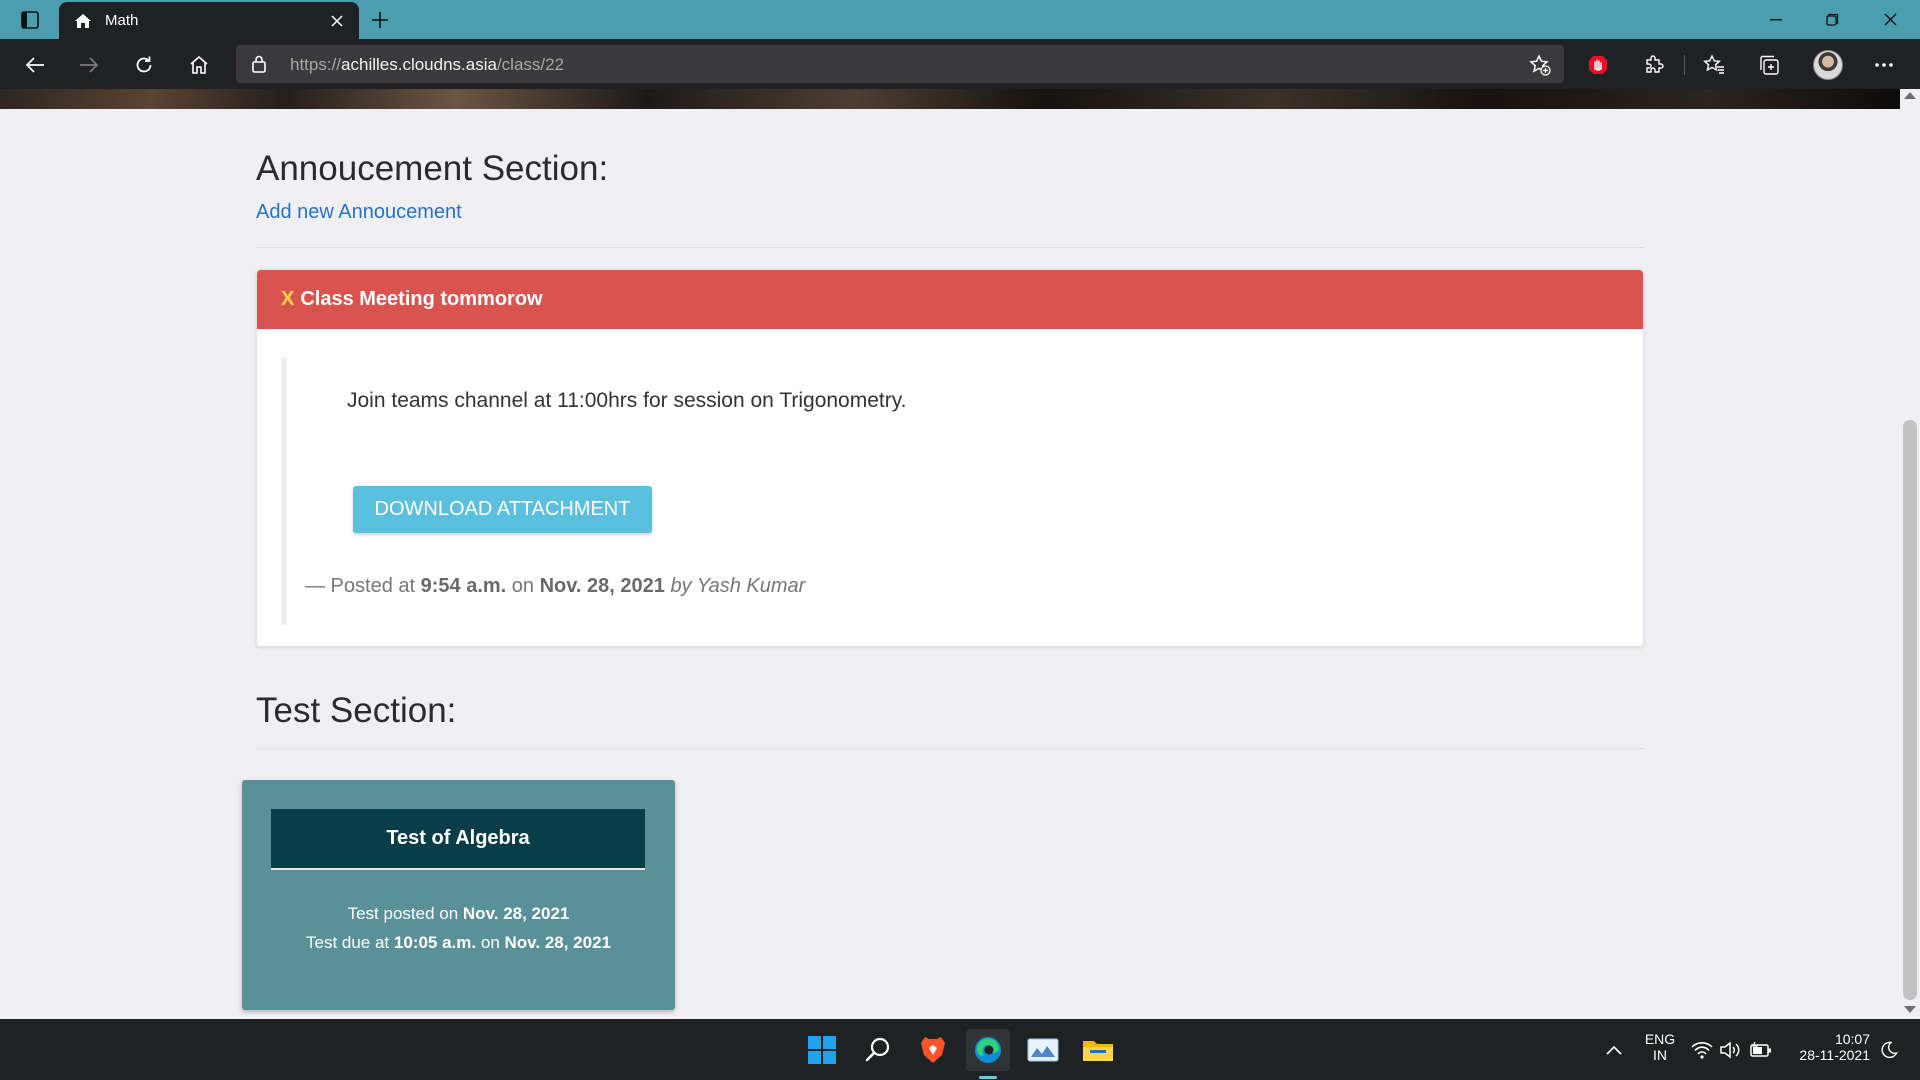 The image size is (1920, 1080). I want to click on active-tab: Math, so click(209, 20).